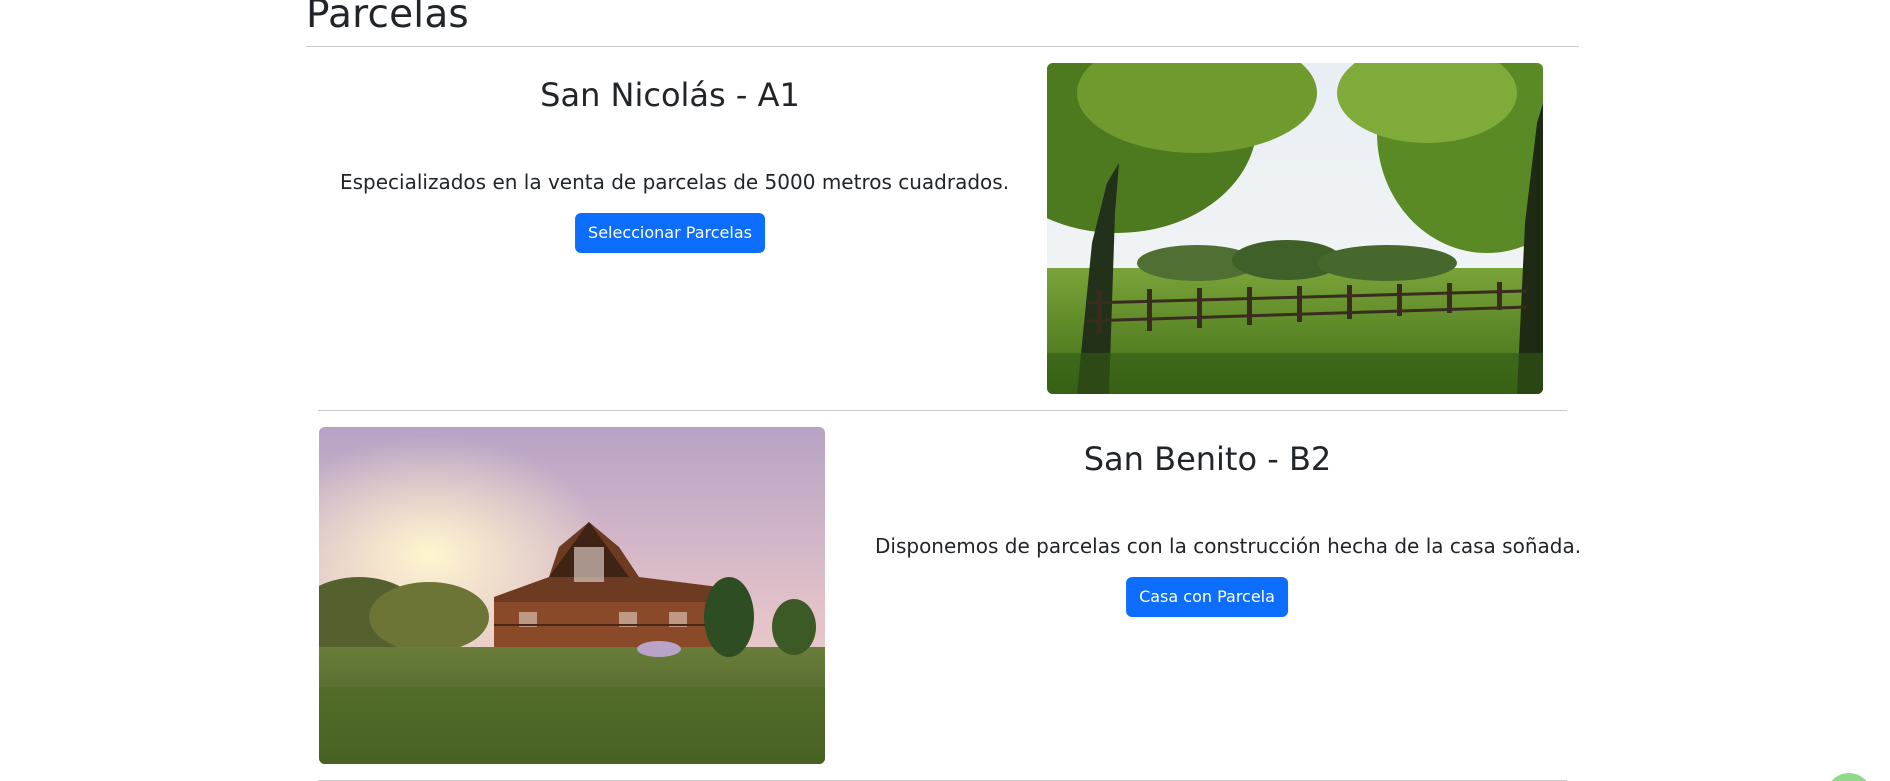 The image size is (1890, 781). Describe the element at coordinates (387, 18) in the screenshot. I see `page-title: Parcelas` at that location.